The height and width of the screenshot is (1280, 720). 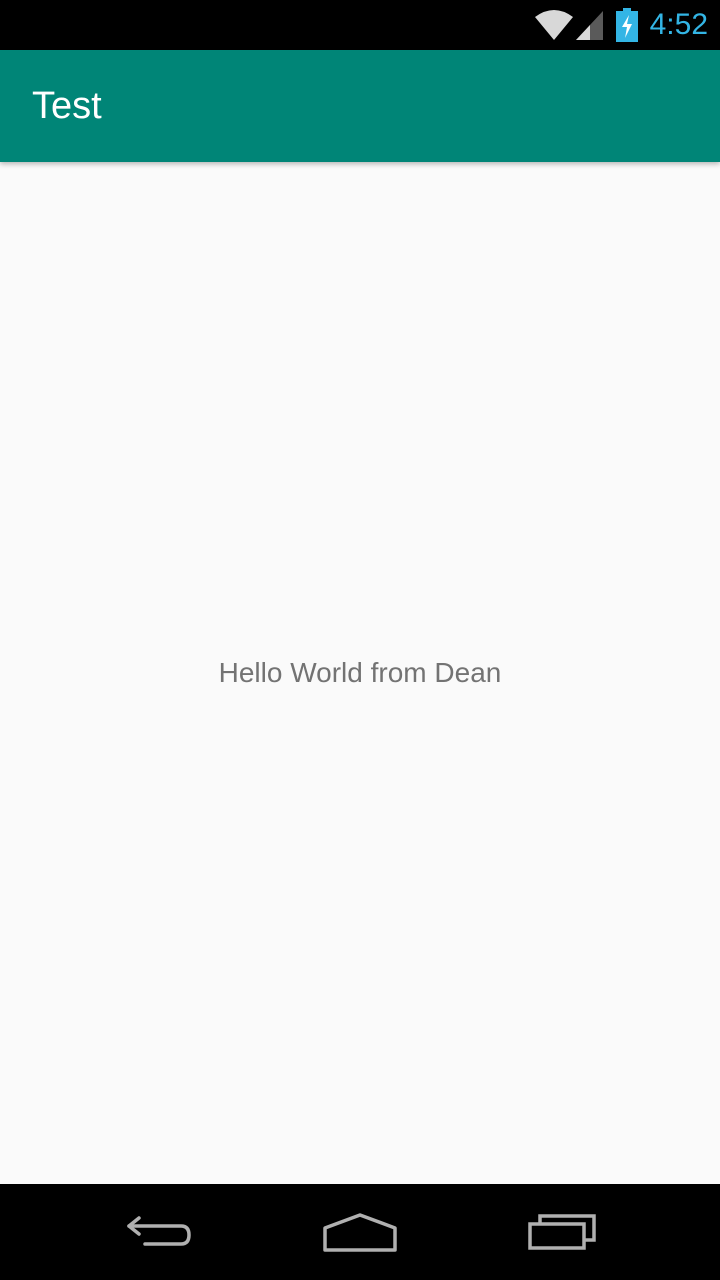 I want to click on recents-icon, so click(x=562, y=1232).